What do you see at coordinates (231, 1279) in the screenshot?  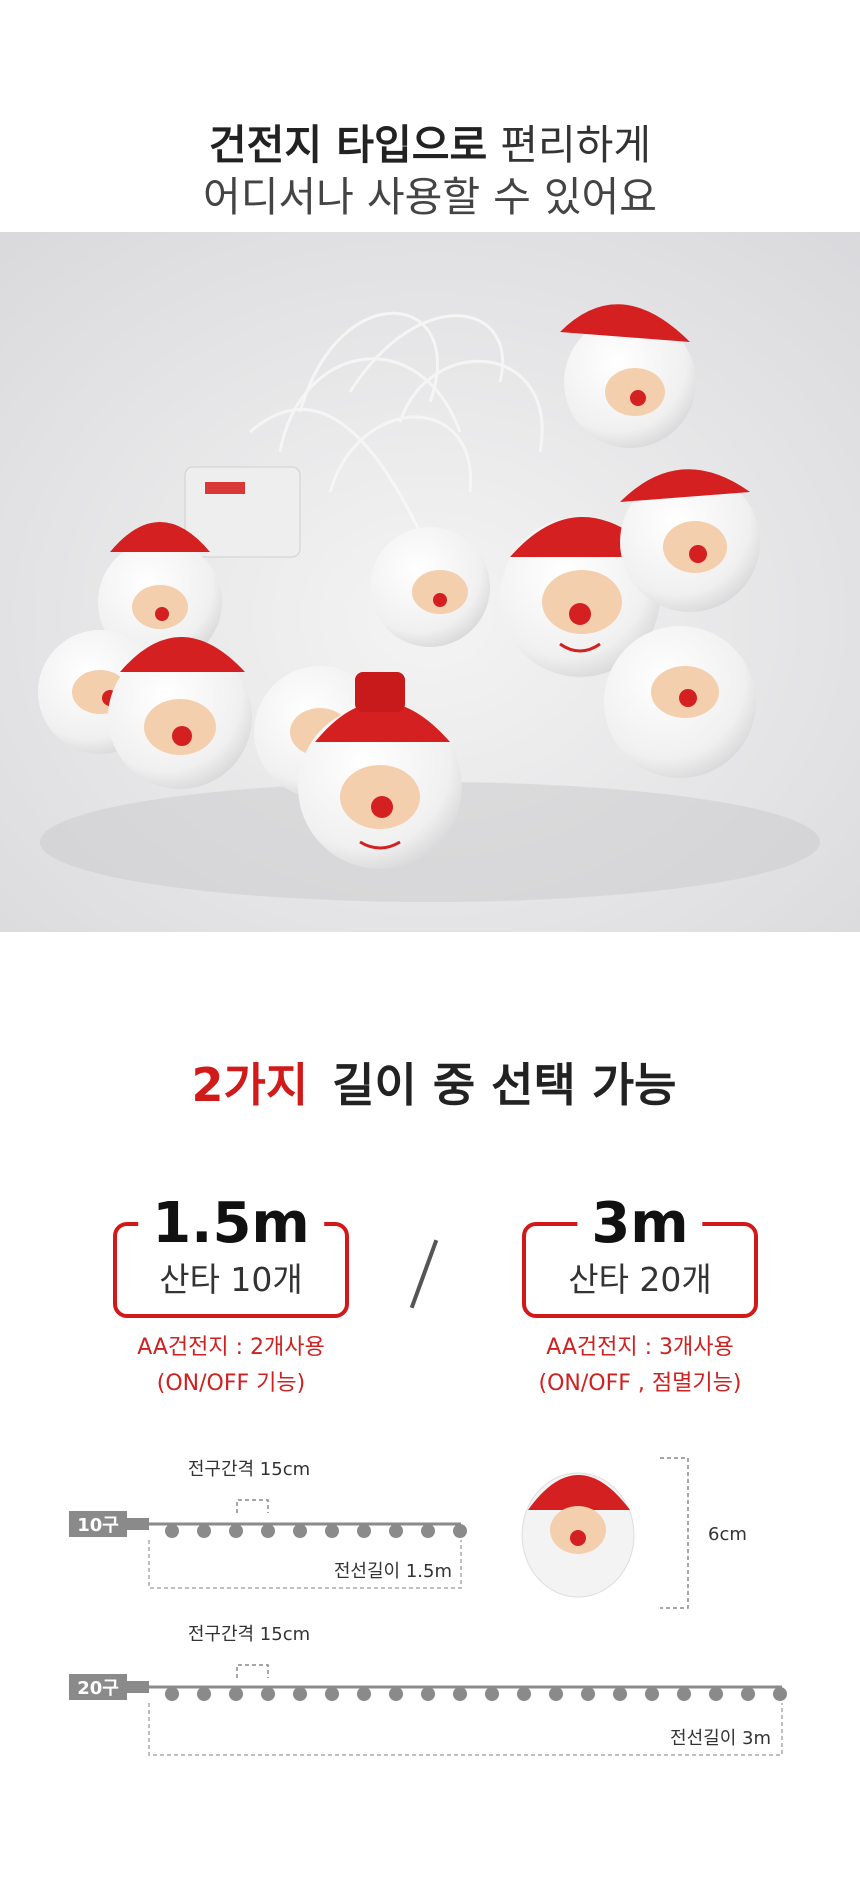 I see `option-label: 산타 10개` at bounding box center [231, 1279].